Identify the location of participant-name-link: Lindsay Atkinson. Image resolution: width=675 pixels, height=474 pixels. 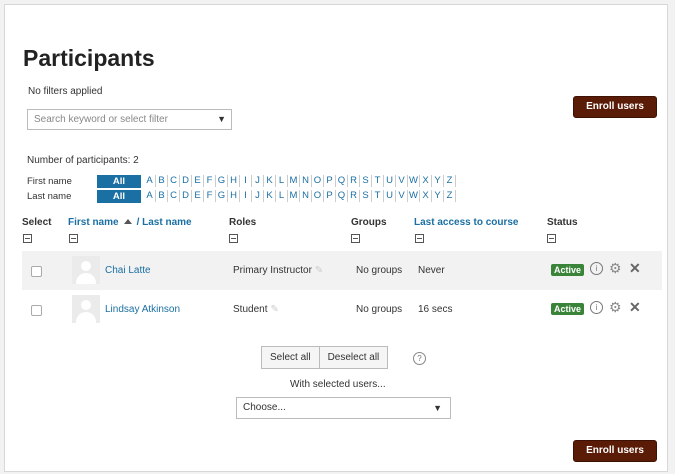
(142, 309).